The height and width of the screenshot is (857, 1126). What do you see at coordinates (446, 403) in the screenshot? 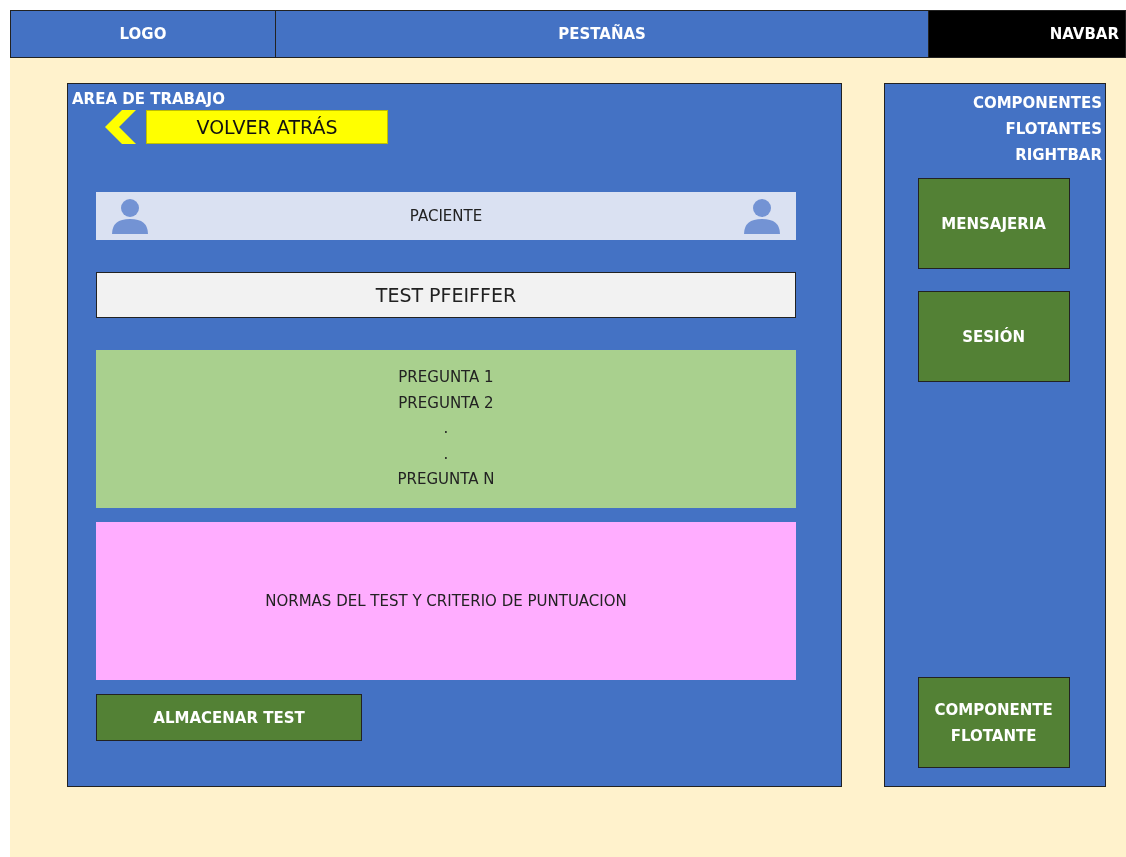
I see `question-line: PREGUNTA 2` at bounding box center [446, 403].